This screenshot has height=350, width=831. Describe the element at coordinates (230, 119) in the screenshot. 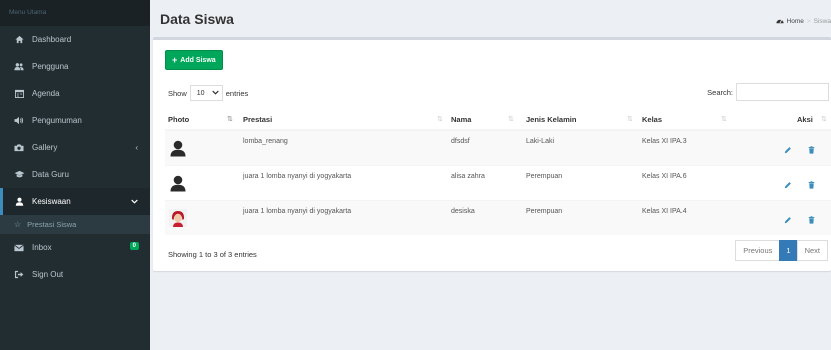

I see `sort-asc-icon: ⇅` at that location.